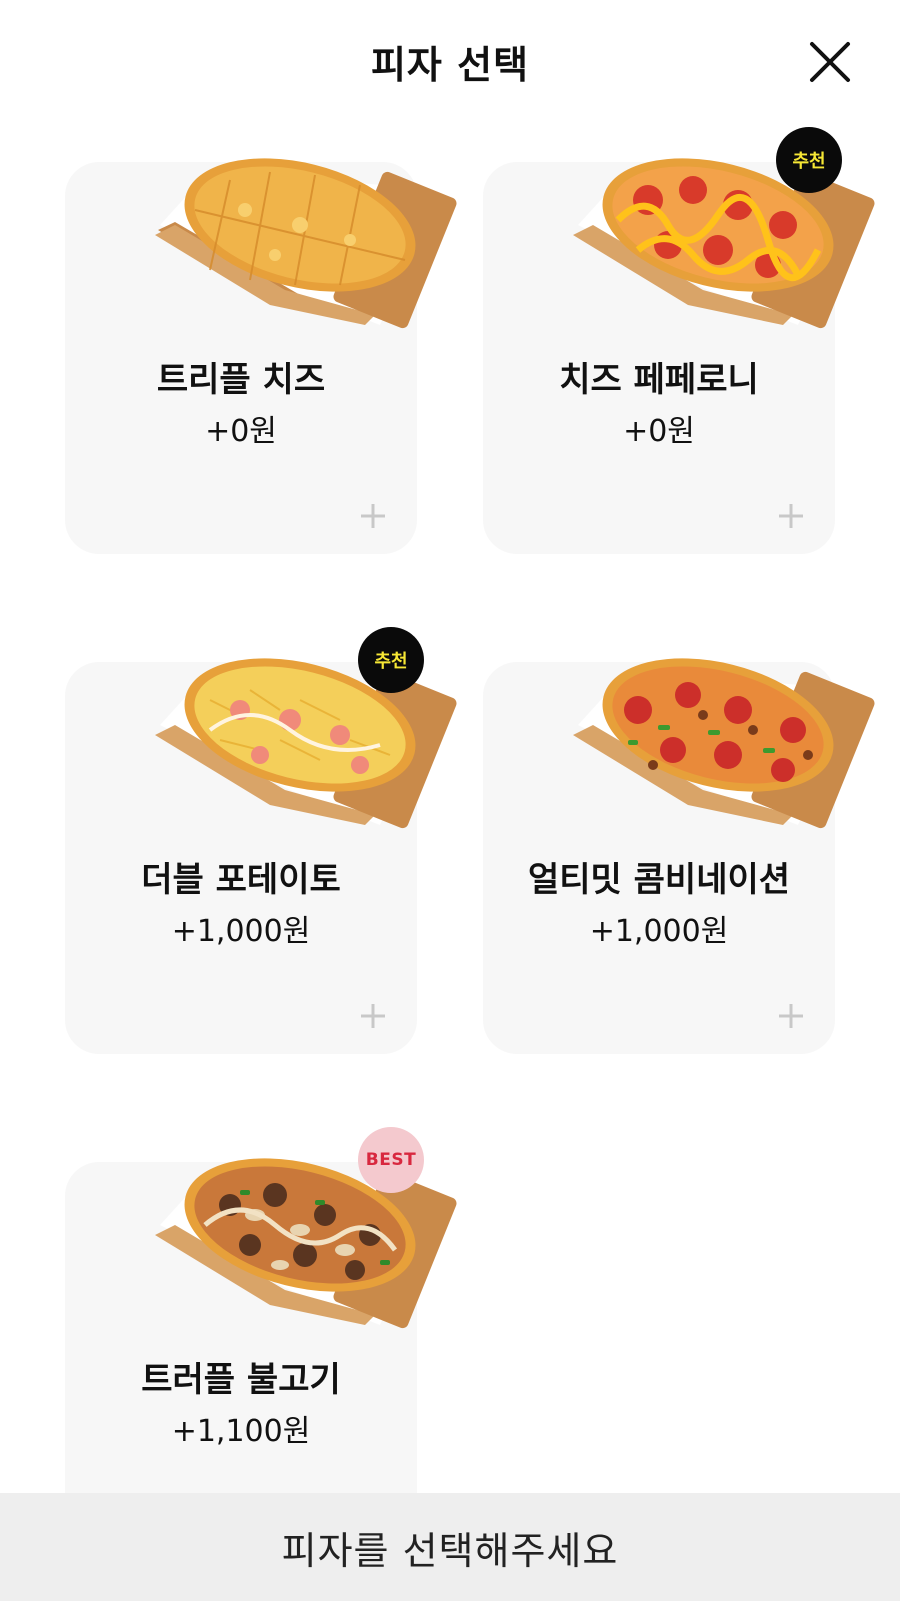 Image resolution: width=900 pixels, height=1601 pixels. I want to click on pizza-image-ultimate-combination, so click(721, 730).